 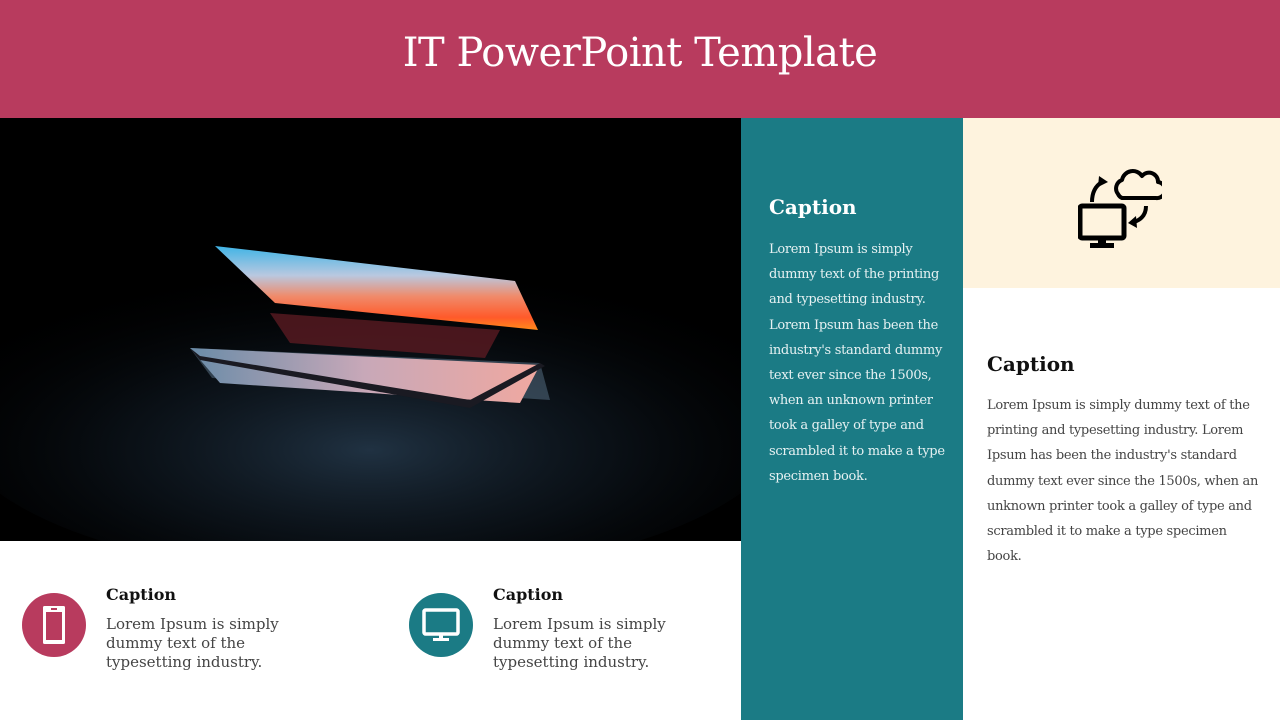 I want to click on slide-title: IT PowerPoint Template, so click(x=640, y=53).